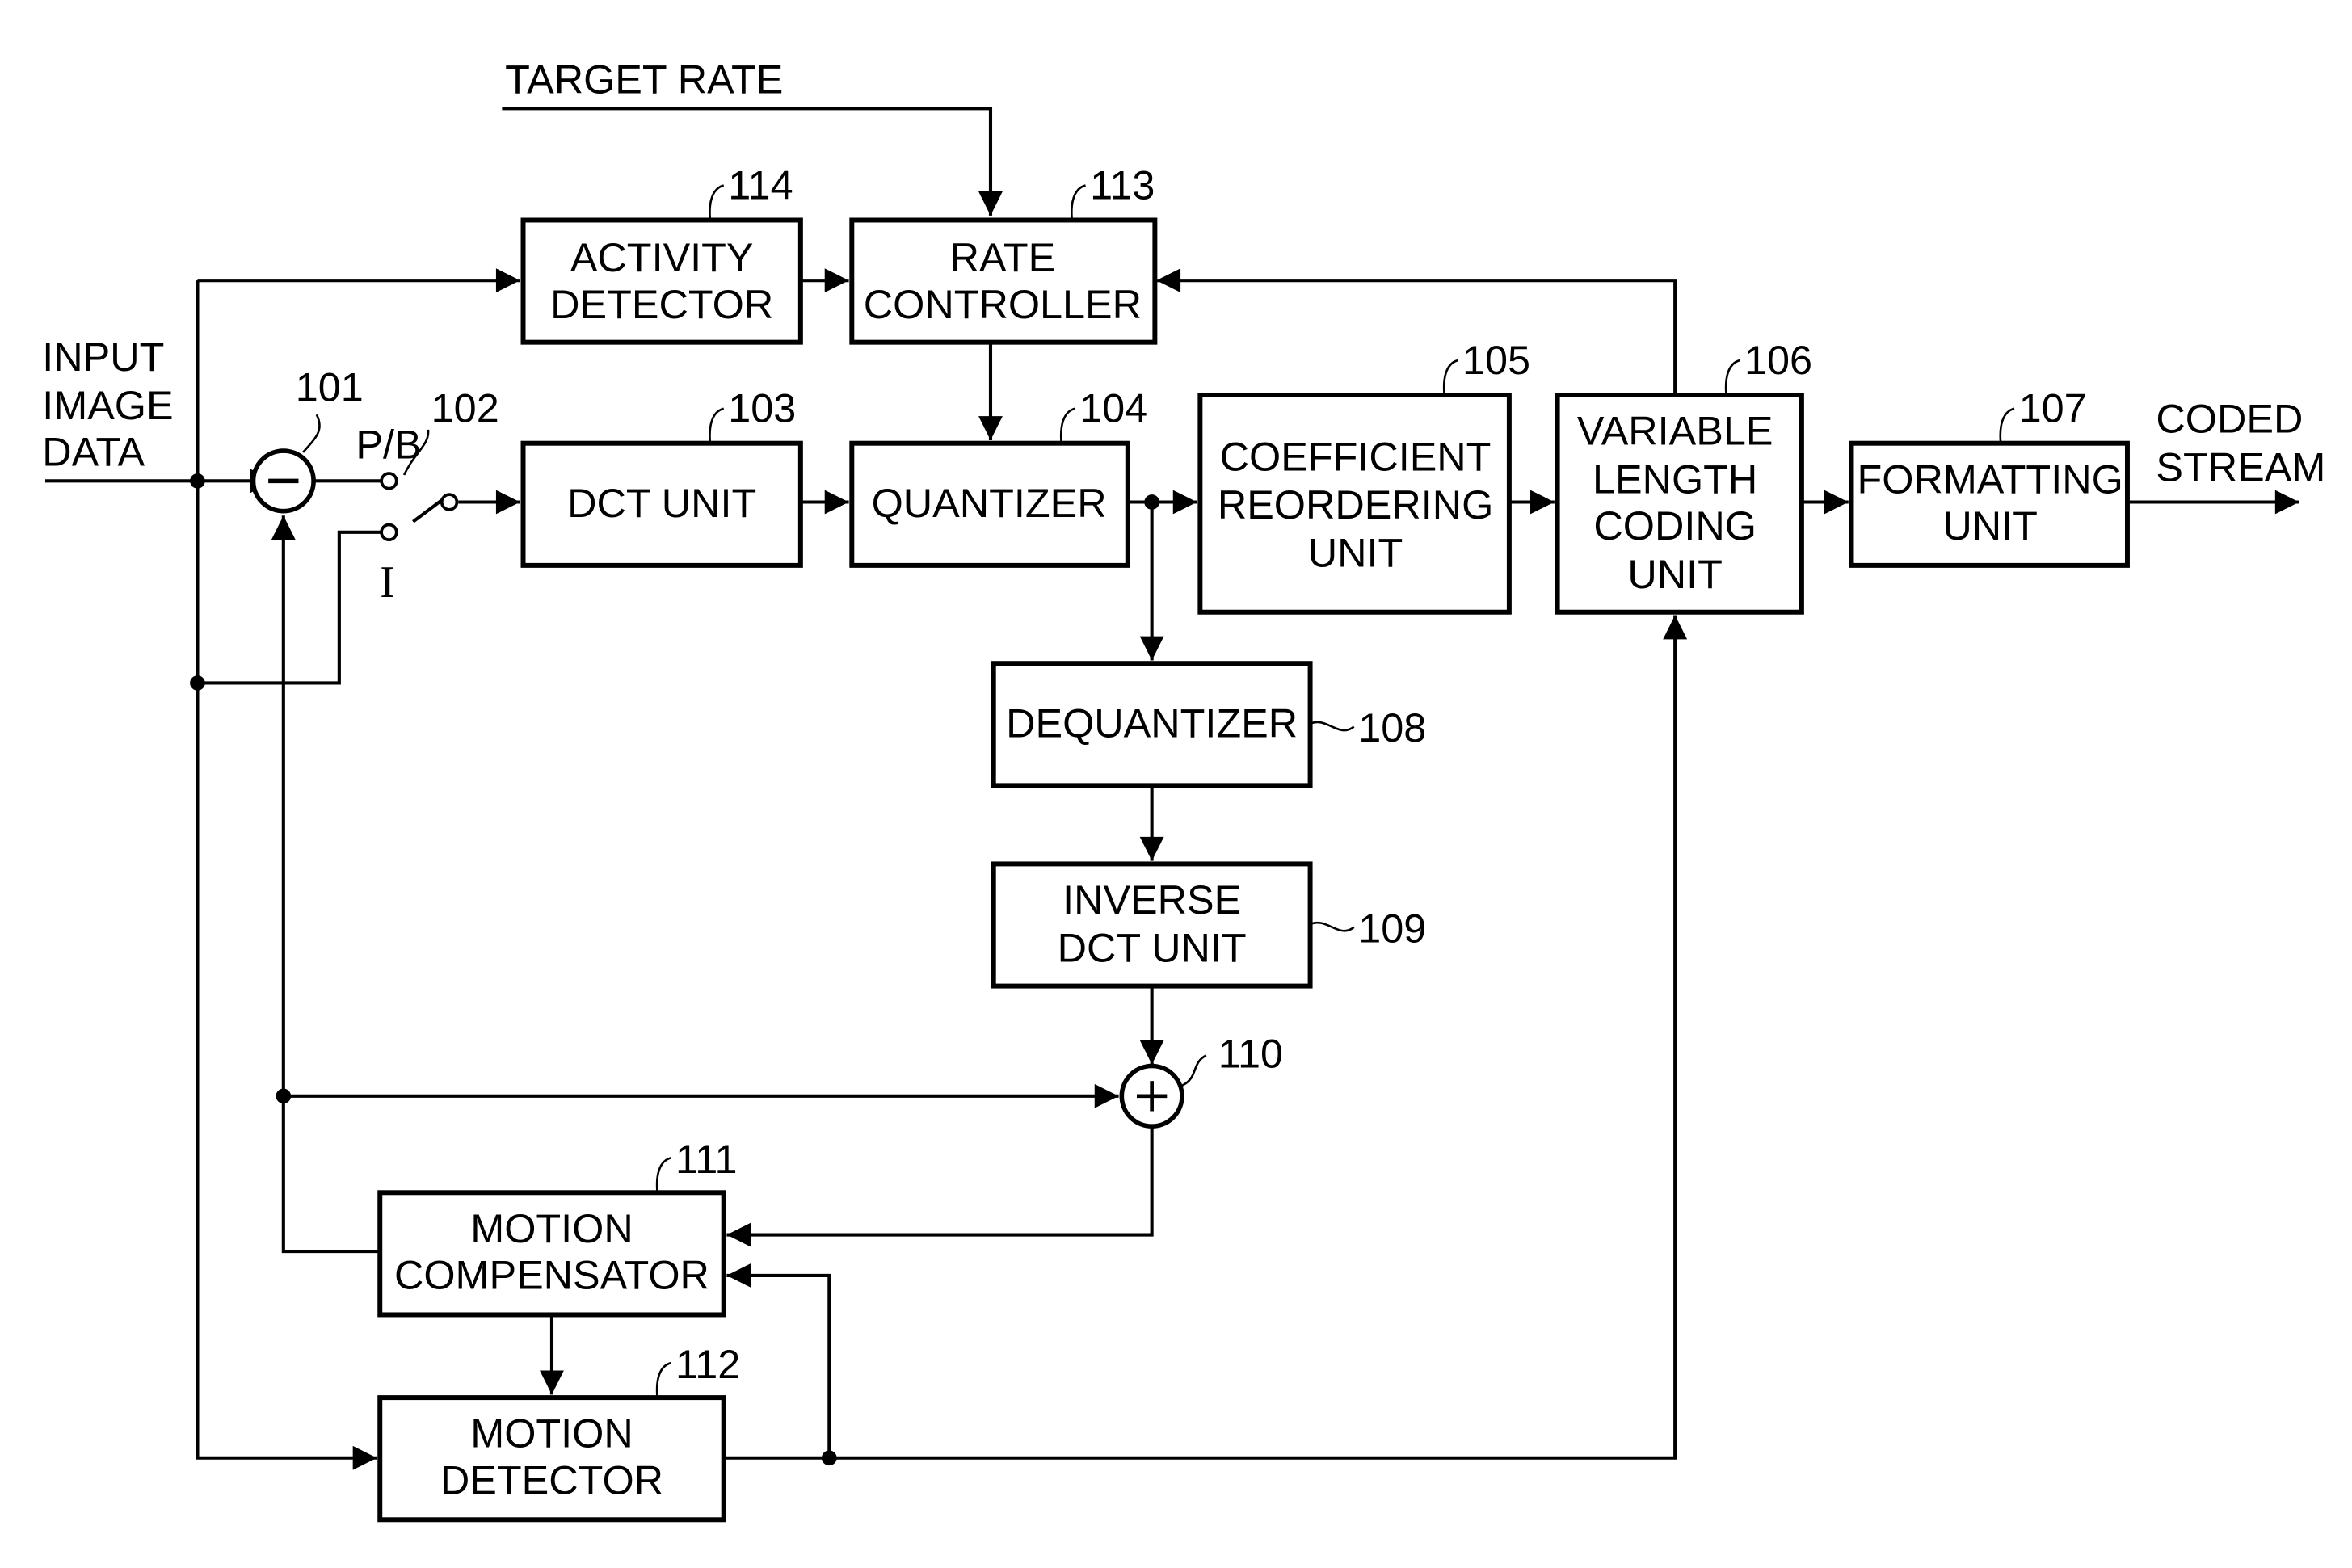 The height and width of the screenshot is (1568, 2352). I want to click on svg-text: COEFFICIENT, so click(1356, 456).